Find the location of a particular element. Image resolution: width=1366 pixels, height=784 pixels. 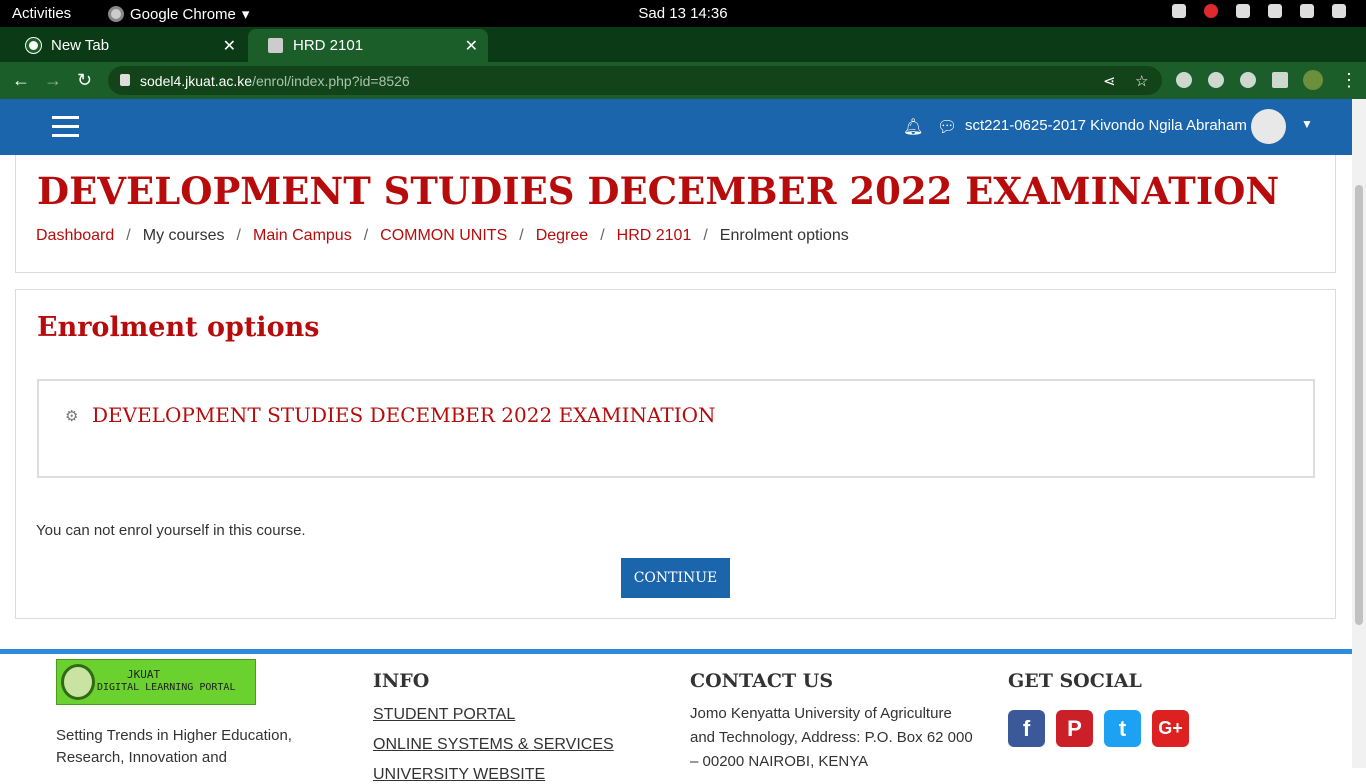

breadcrumb-my-courses: My courses is located at coordinates (183, 235).